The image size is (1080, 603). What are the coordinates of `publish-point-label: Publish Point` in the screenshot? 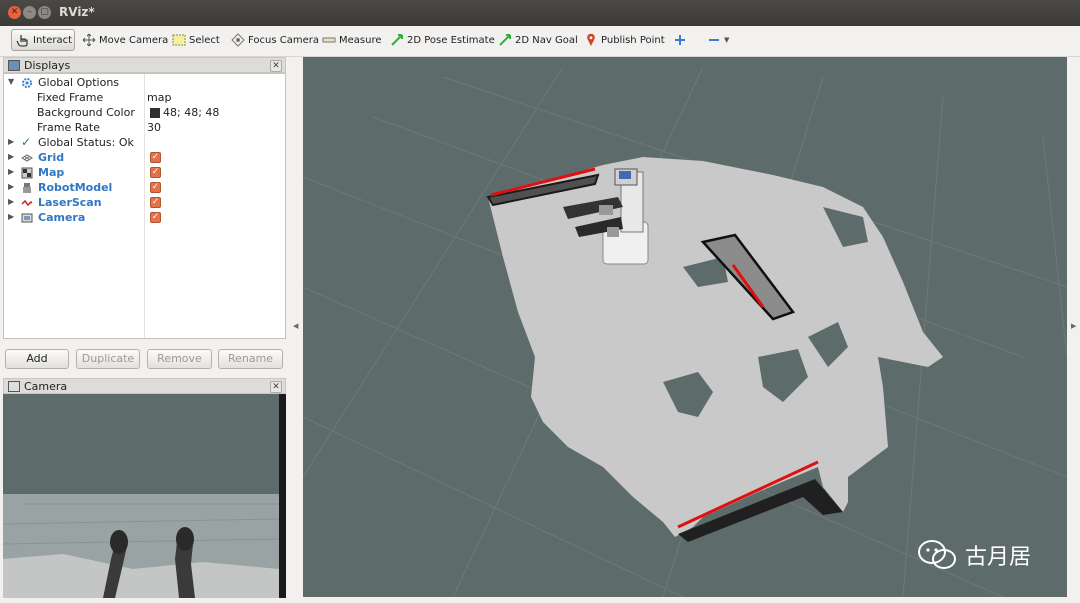 It's located at (633, 40).